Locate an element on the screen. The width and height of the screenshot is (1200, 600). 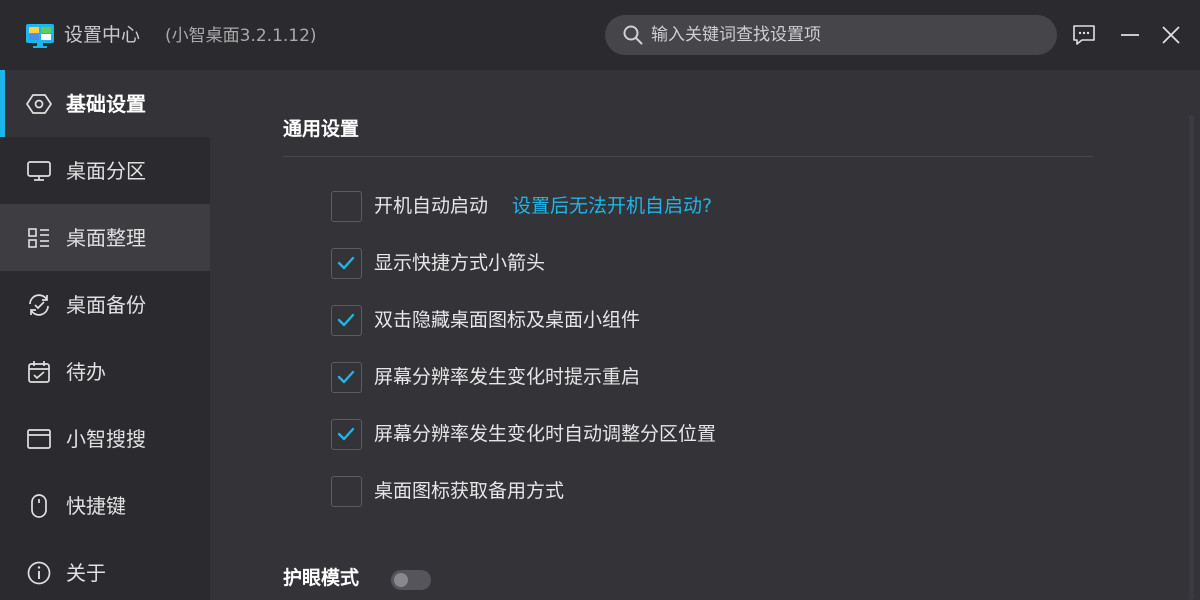
search-icon is located at coordinates (633, 35).